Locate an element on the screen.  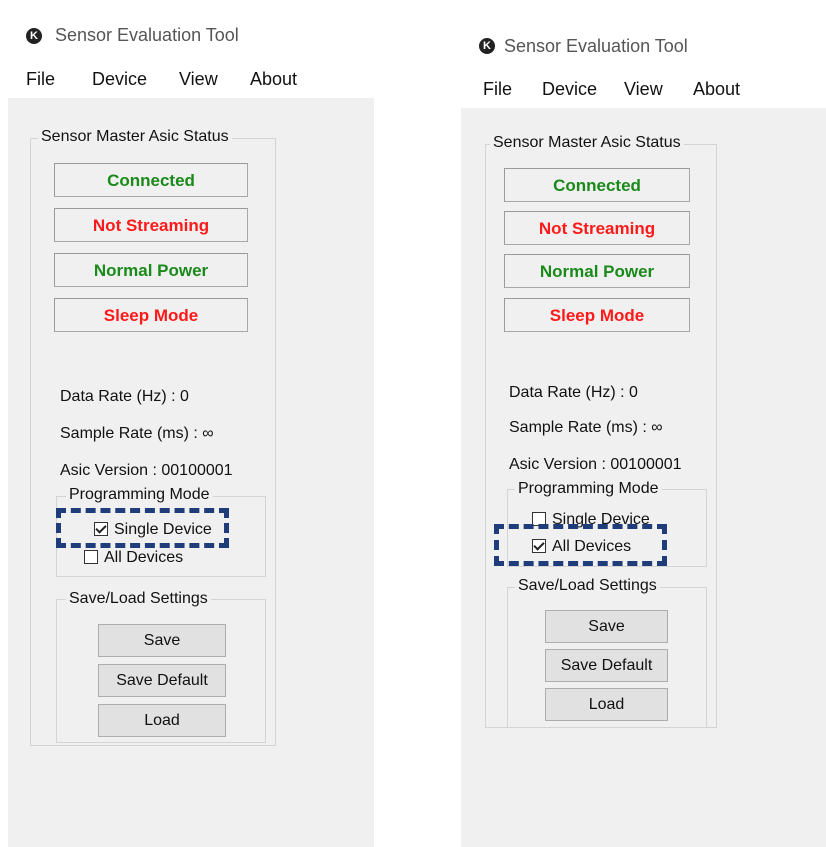
all-devices-checkbox is located at coordinates (91, 557).